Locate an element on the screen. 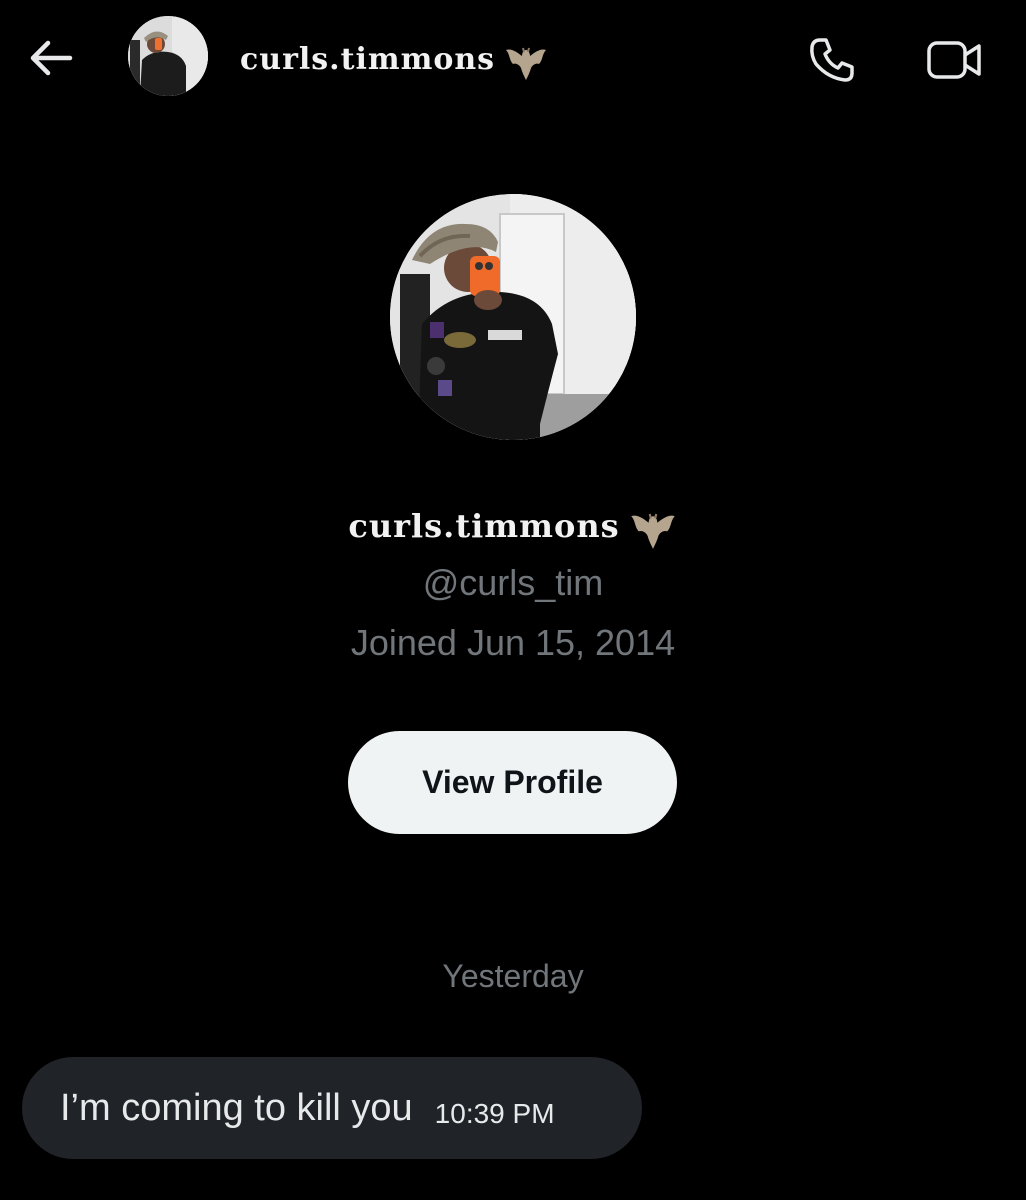 This screenshot has height=1200, width=1026. header-display-name: curls.timmons is located at coordinates (394, 59).